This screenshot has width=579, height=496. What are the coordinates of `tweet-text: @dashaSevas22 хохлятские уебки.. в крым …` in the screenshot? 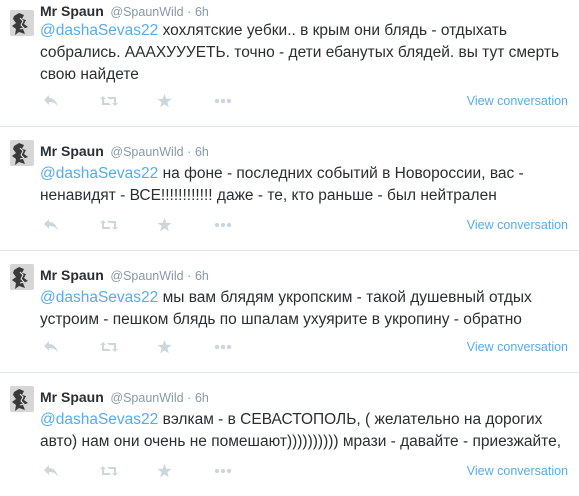 It's located at (303, 53).